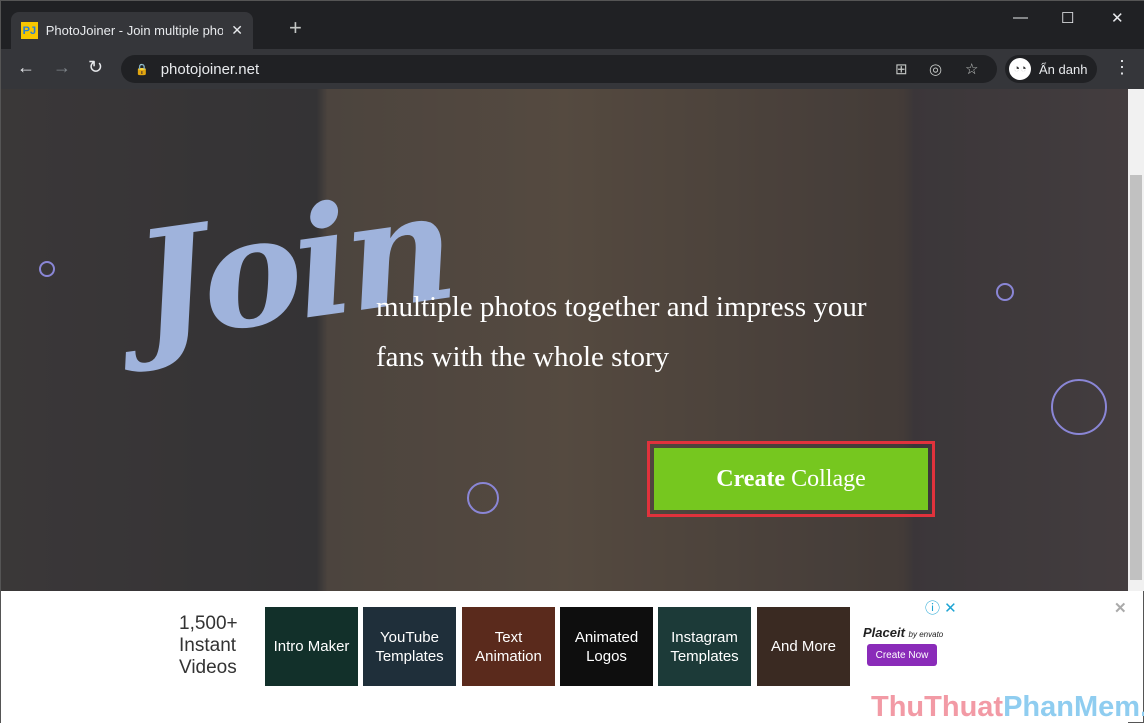  What do you see at coordinates (1063, 69) in the screenshot?
I see `profile-label: Ẩn danh` at bounding box center [1063, 69].